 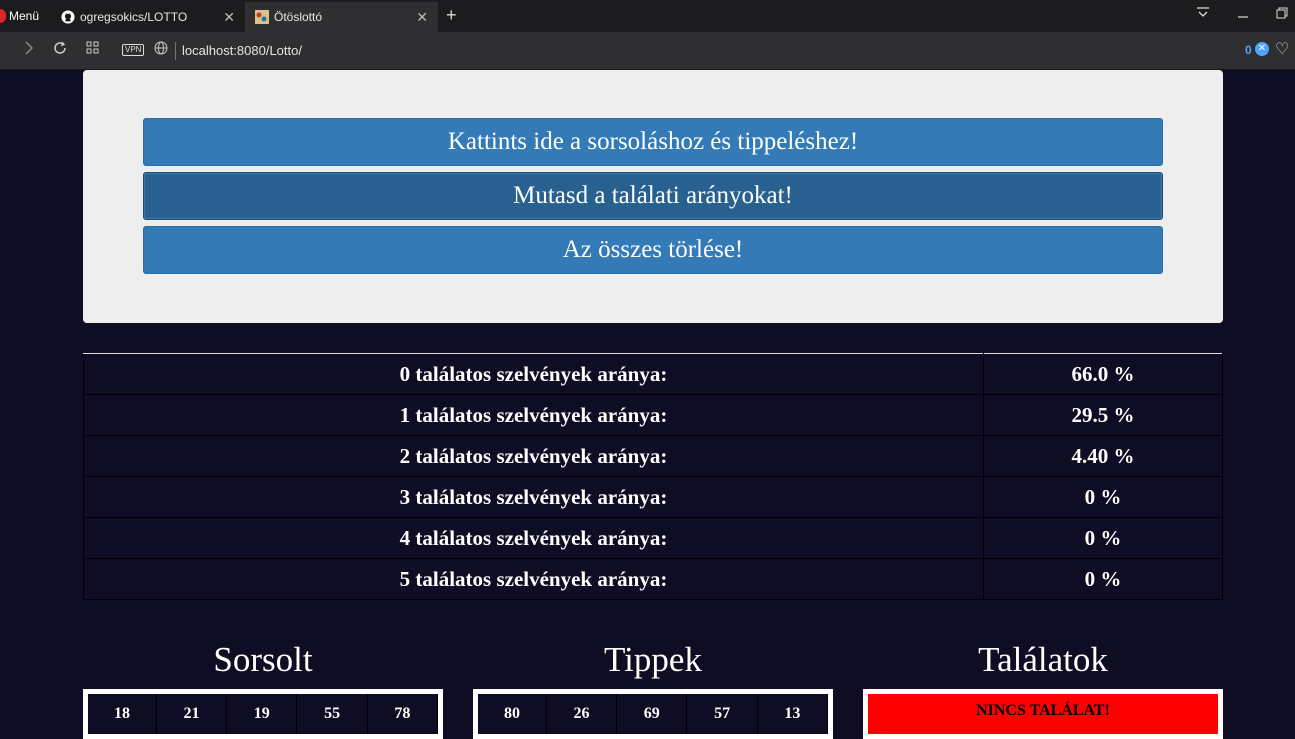 I want to click on show-ratios-button: Mutasd a találati arányokat!, so click(x=653, y=196).